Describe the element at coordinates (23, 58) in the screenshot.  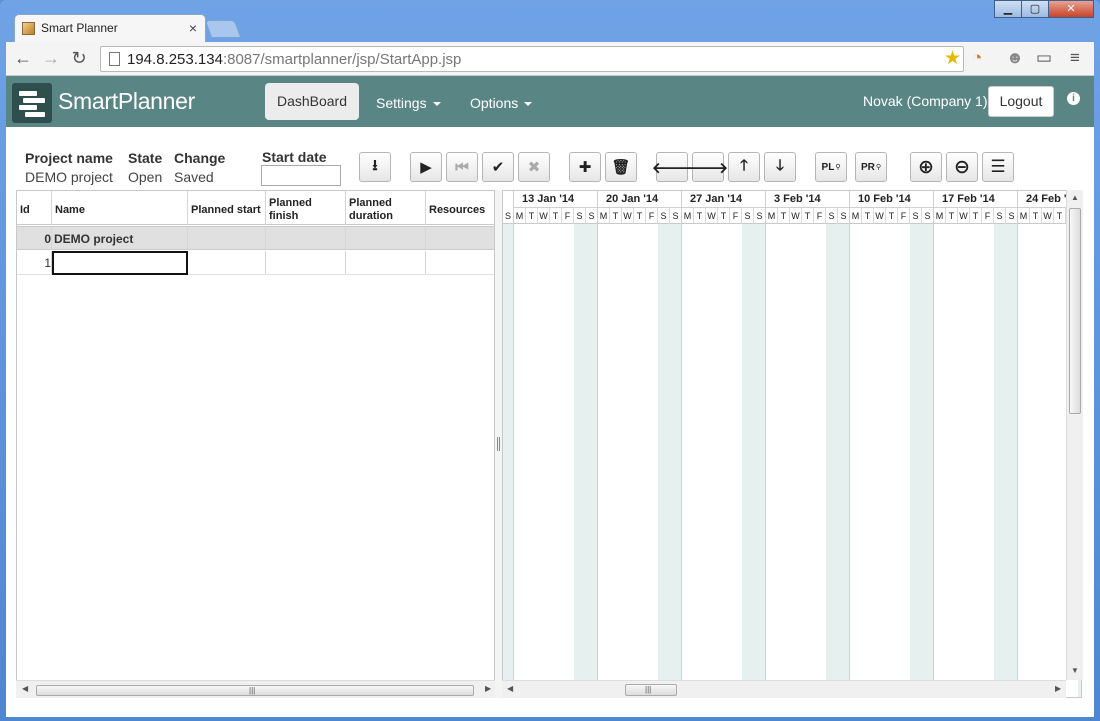
I see `back-icon: ←` at that location.